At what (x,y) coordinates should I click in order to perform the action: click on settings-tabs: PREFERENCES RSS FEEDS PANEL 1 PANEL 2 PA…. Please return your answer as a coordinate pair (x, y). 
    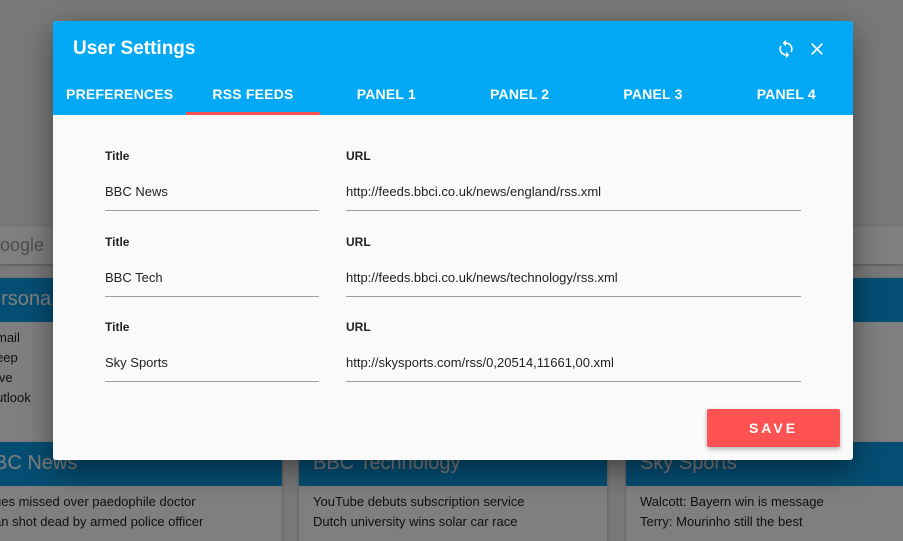
    Looking at the image, I should click on (453, 96).